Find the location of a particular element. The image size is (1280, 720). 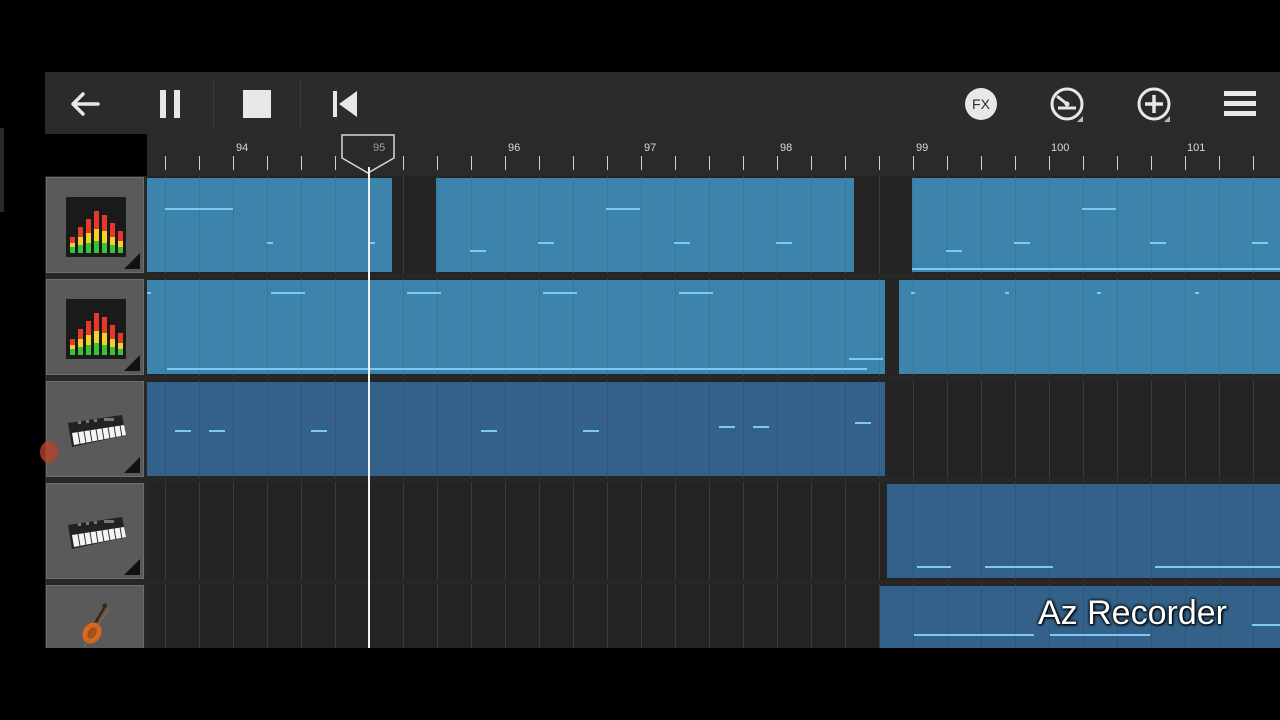

back-button is located at coordinates (85, 104).